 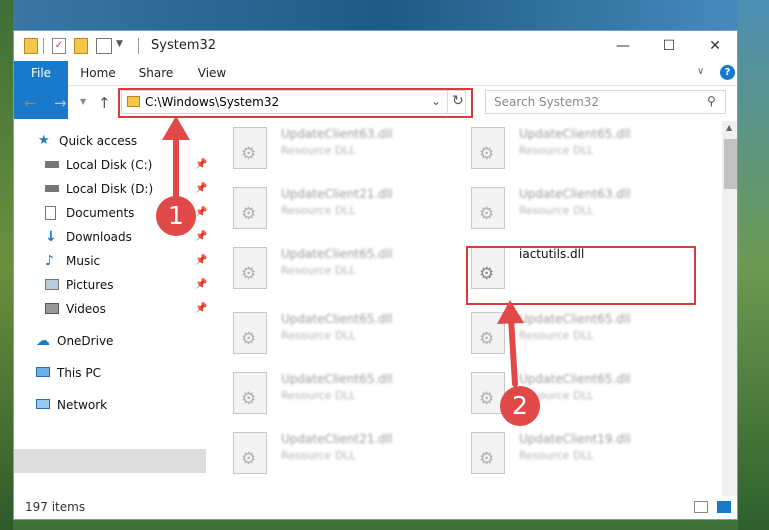 I want to click on desktop-wallpaper-left, so click(x=6, y=265).